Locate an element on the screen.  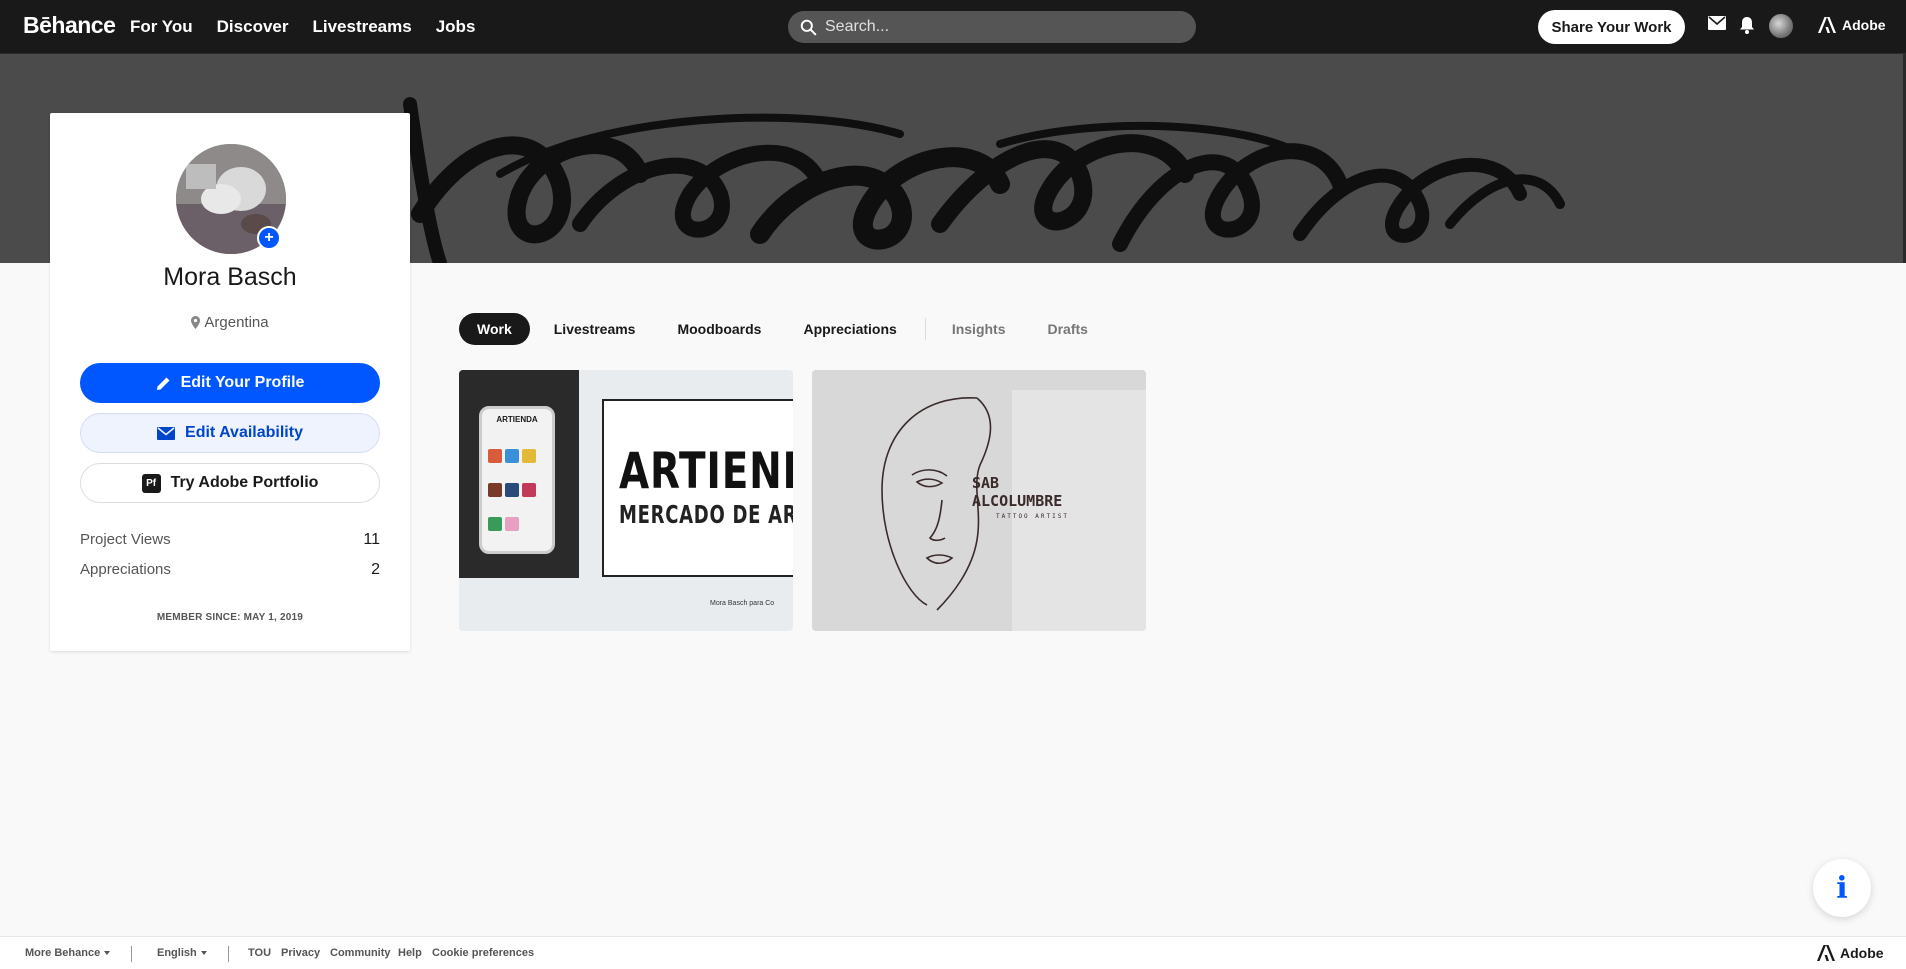
tab-moodboards: Moodboards is located at coordinates (719, 329).